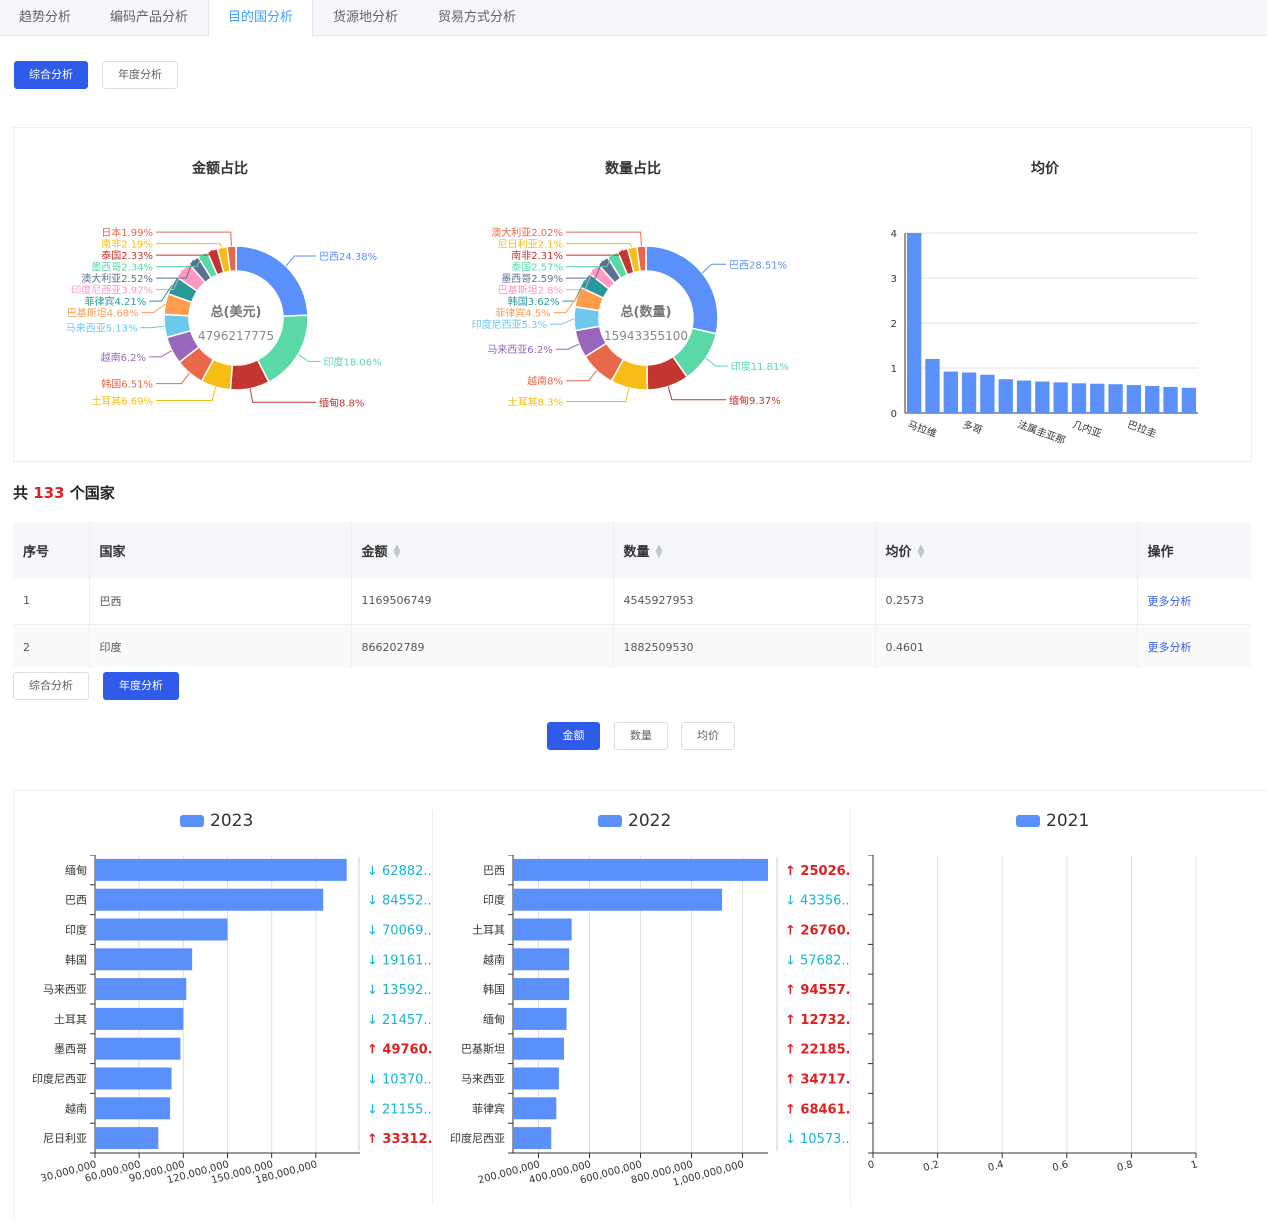 The height and width of the screenshot is (1220, 1267). What do you see at coordinates (755, 400) in the screenshot?
I see `slice-label: 缅甸9.37%` at bounding box center [755, 400].